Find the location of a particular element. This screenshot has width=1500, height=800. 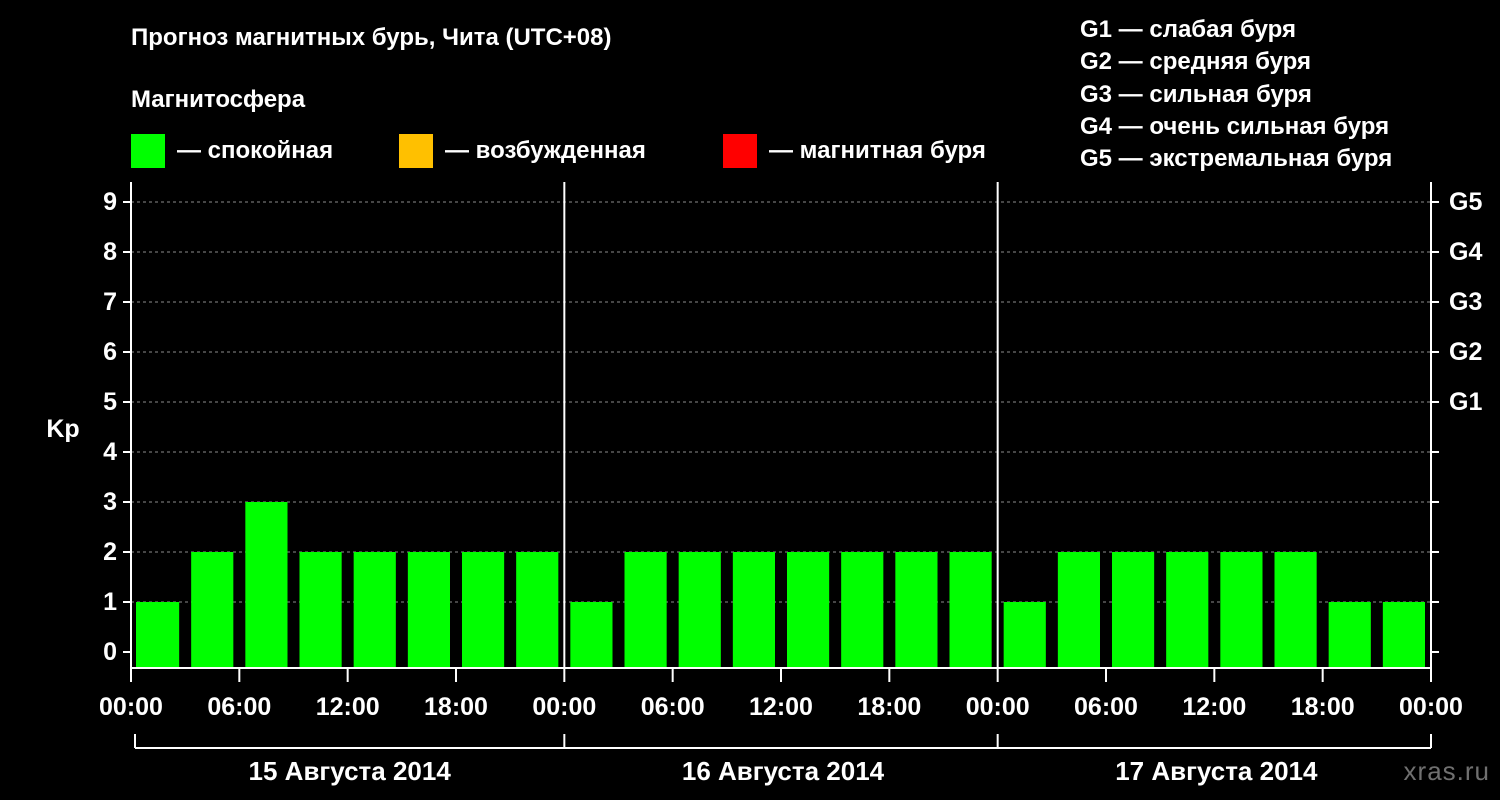

storm-level-label: G5 is located at coordinates (1465, 202).